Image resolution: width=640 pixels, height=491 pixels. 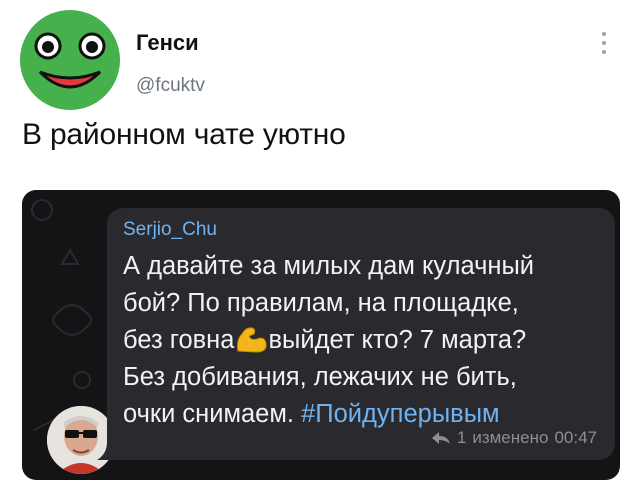 What do you see at coordinates (170, 230) in the screenshot?
I see `message-sender: Serjio_Chu` at bounding box center [170, 230].